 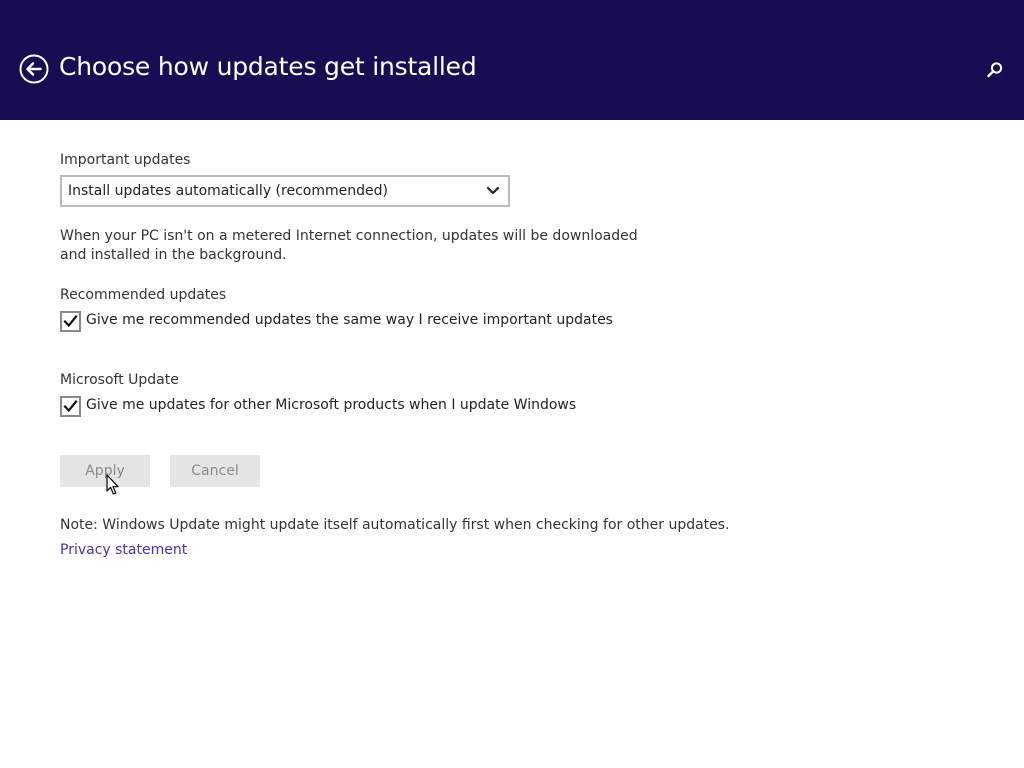 I want to click on recommended-updates-label: Recommended updates, so click(x=143, y=295).